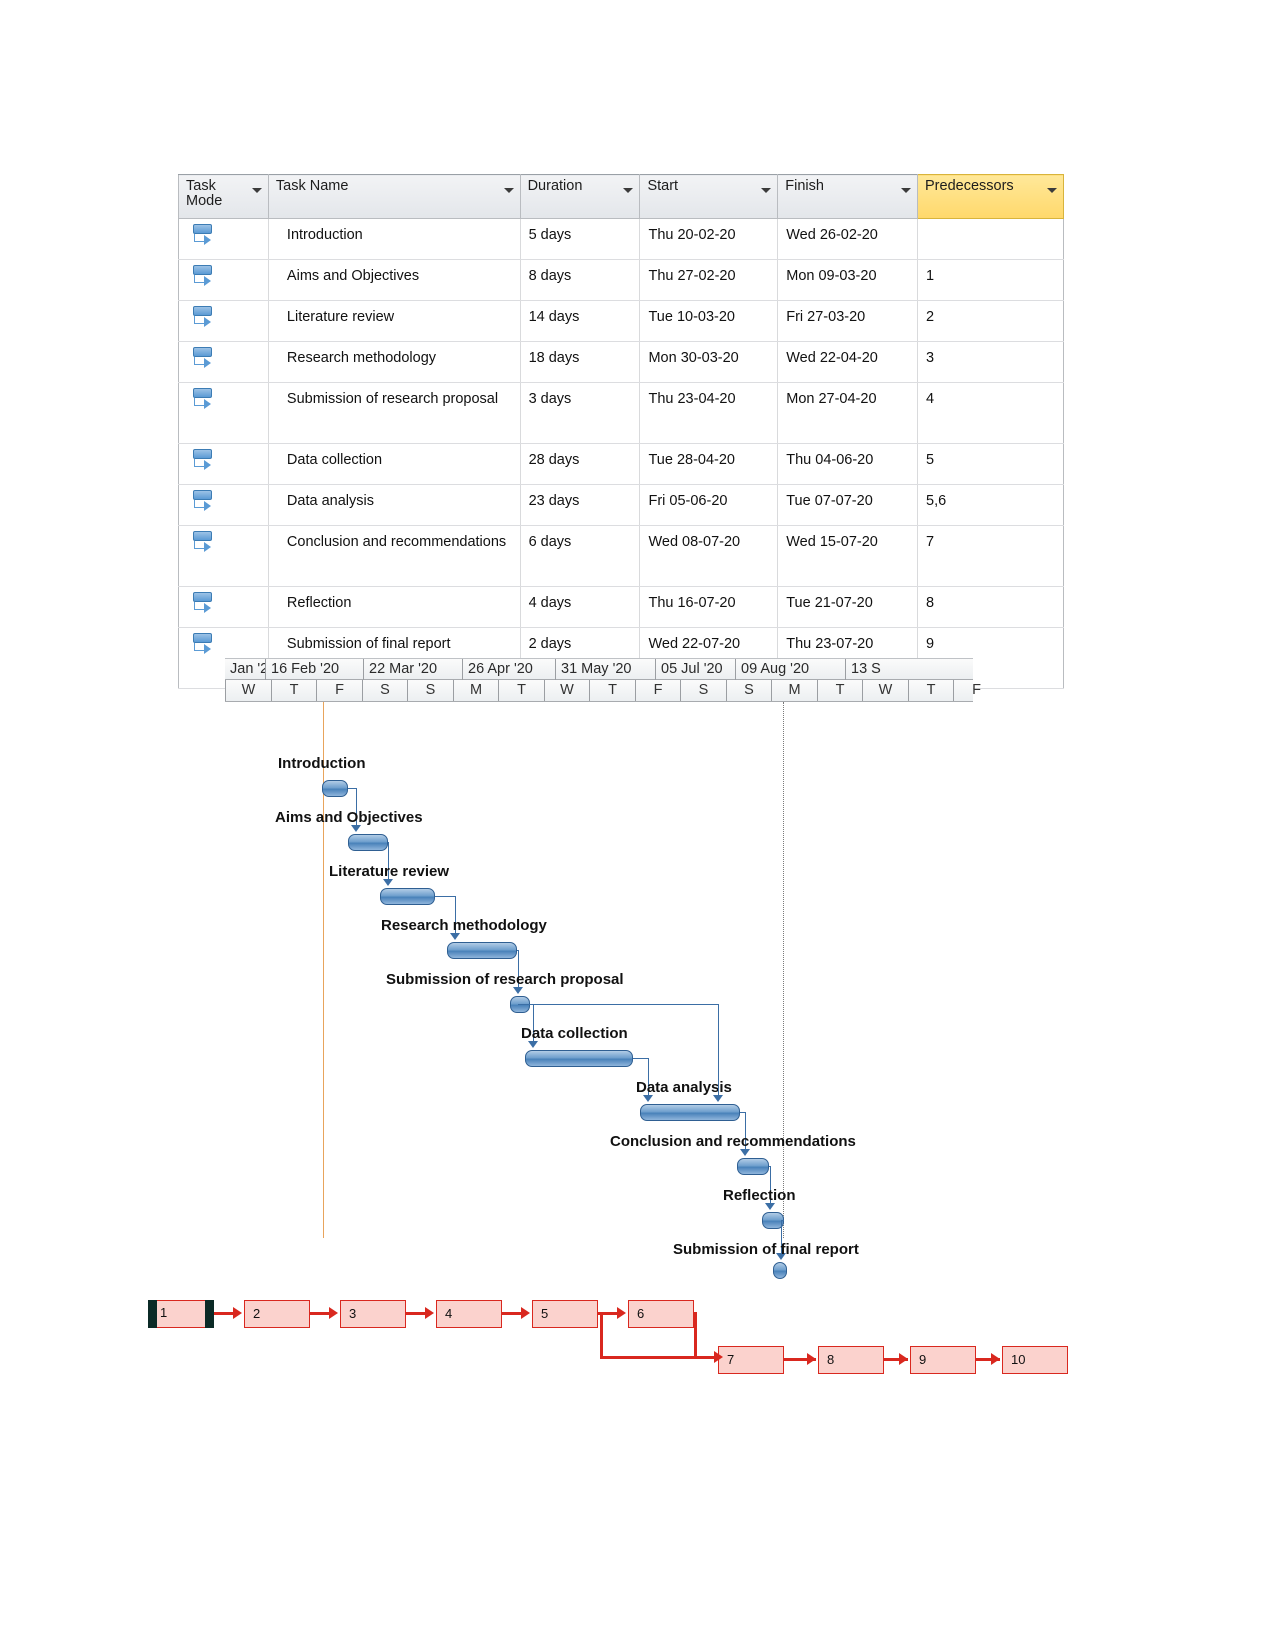  Describe the element at coordinates (613, 1335) in the screenshot. I see `network-diagram: 1 2 3 4 5 6 7 8 9 10` at that location.